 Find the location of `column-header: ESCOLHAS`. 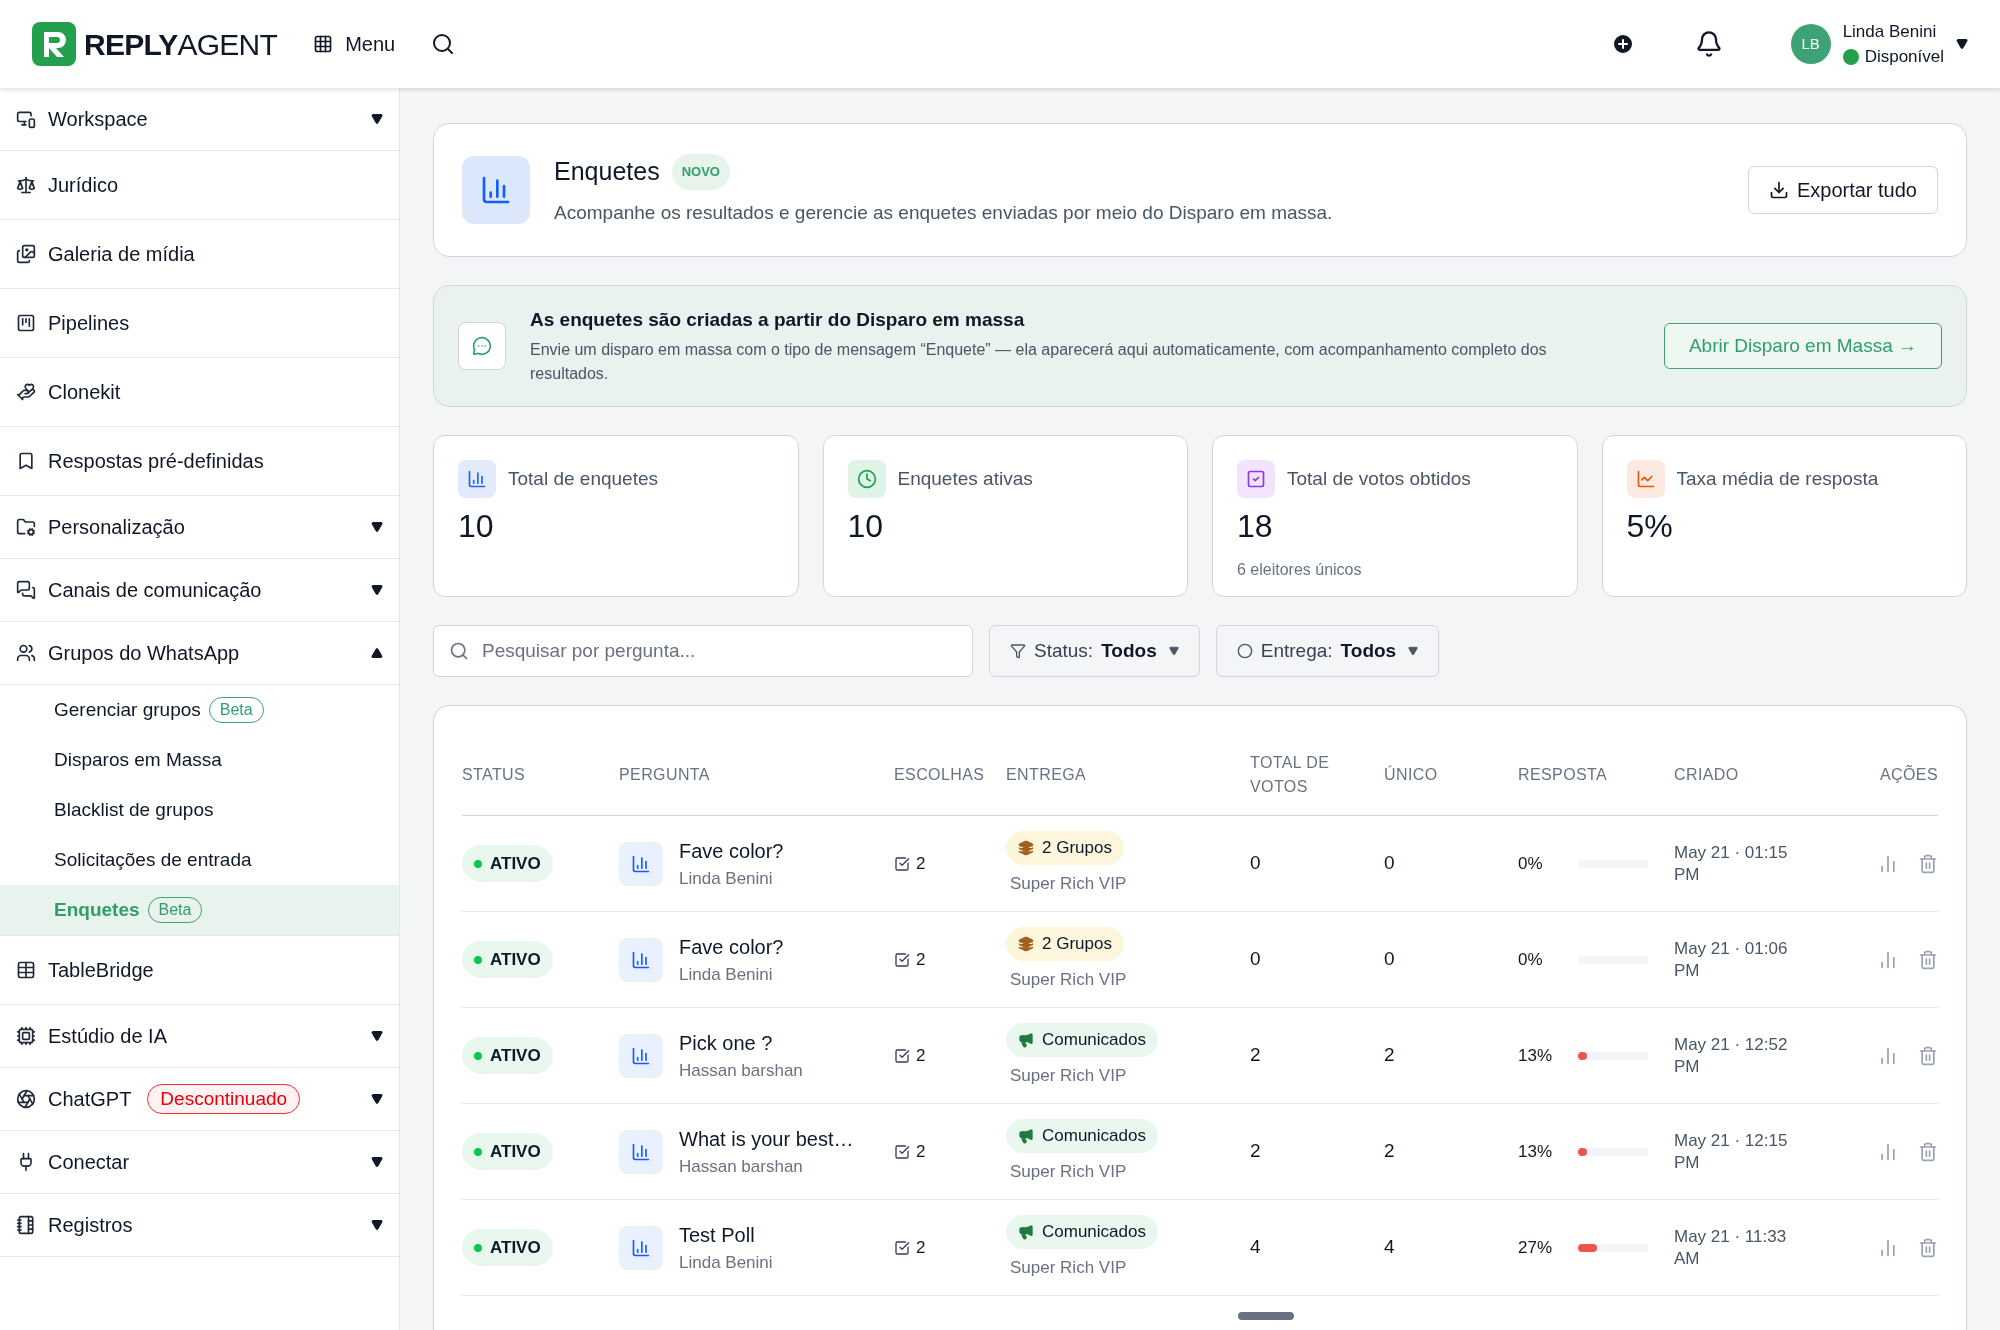

column-header: ESCOLHAS is located at coordinates (940, 774).